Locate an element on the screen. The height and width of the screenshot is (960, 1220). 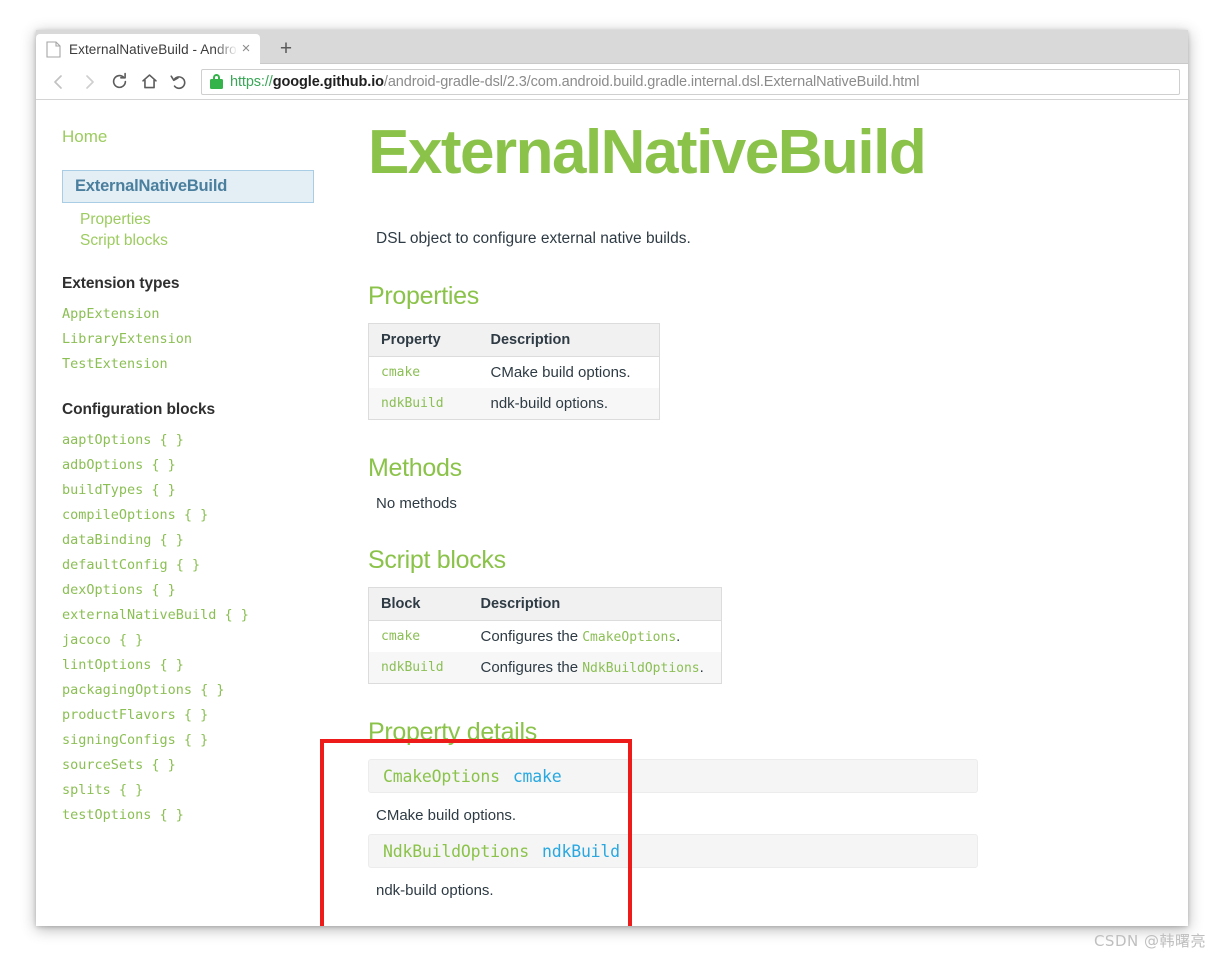
sidebar-item-testoptions: testOptions { } is located at coordinates (193, 815).